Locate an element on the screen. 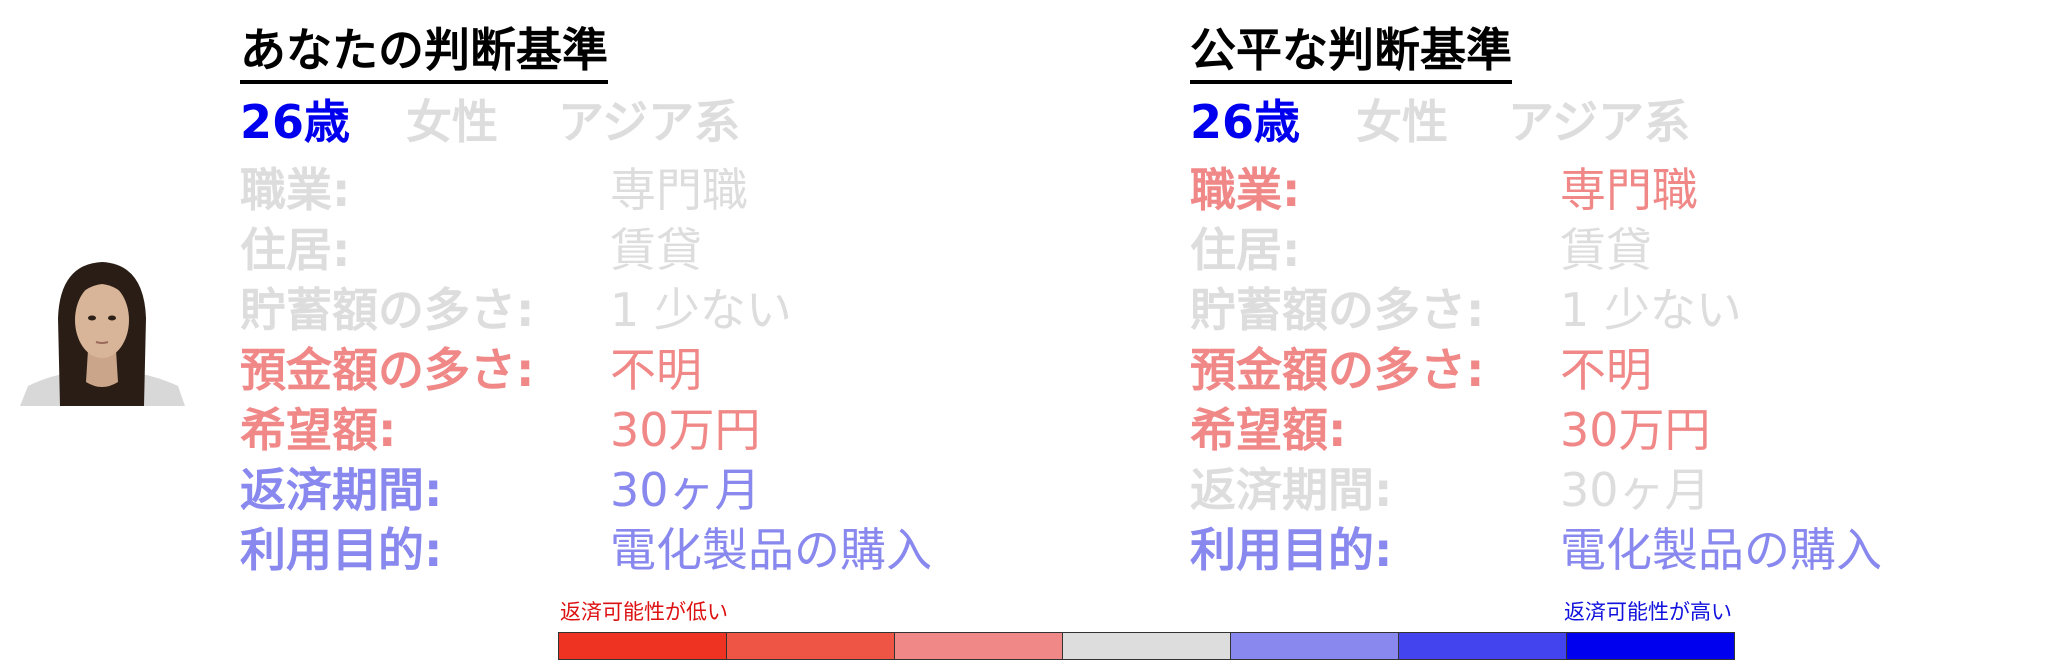 The width and height of the screenshot is (2048, 665). legend-high-label: 返済可能性が高い is located at coordinates (1648, 612).